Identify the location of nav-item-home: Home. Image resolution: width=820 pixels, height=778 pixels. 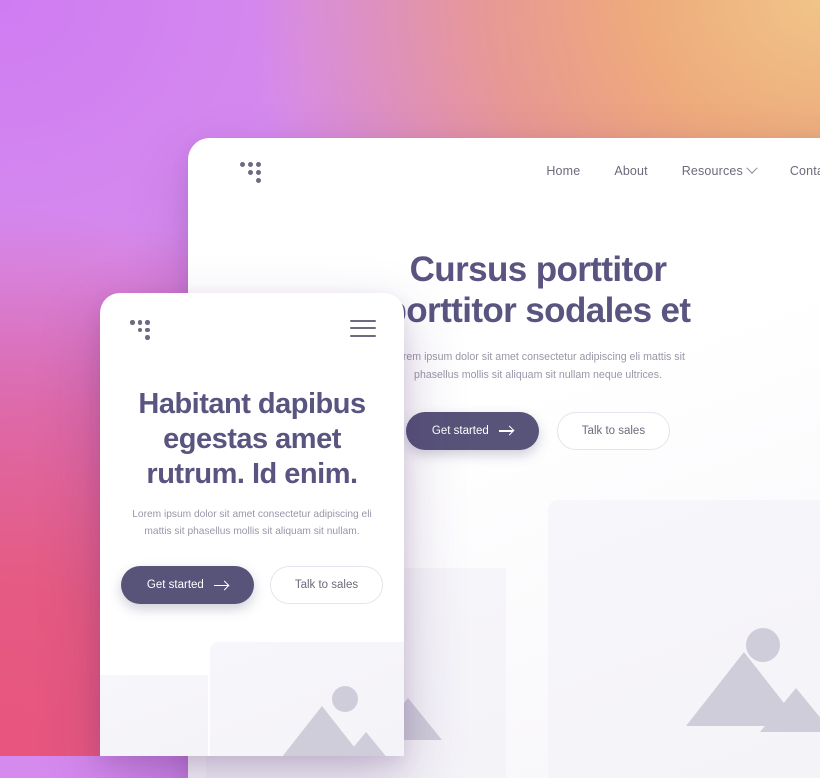
(563, 171).